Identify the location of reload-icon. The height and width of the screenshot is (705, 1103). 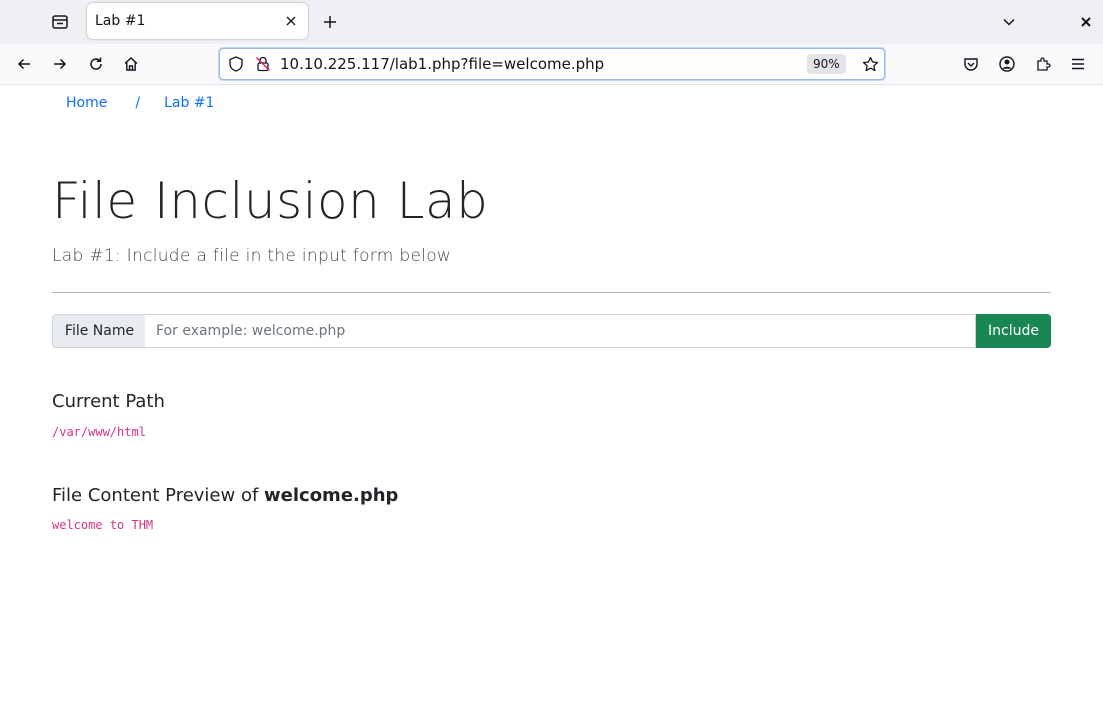
(96, 64).